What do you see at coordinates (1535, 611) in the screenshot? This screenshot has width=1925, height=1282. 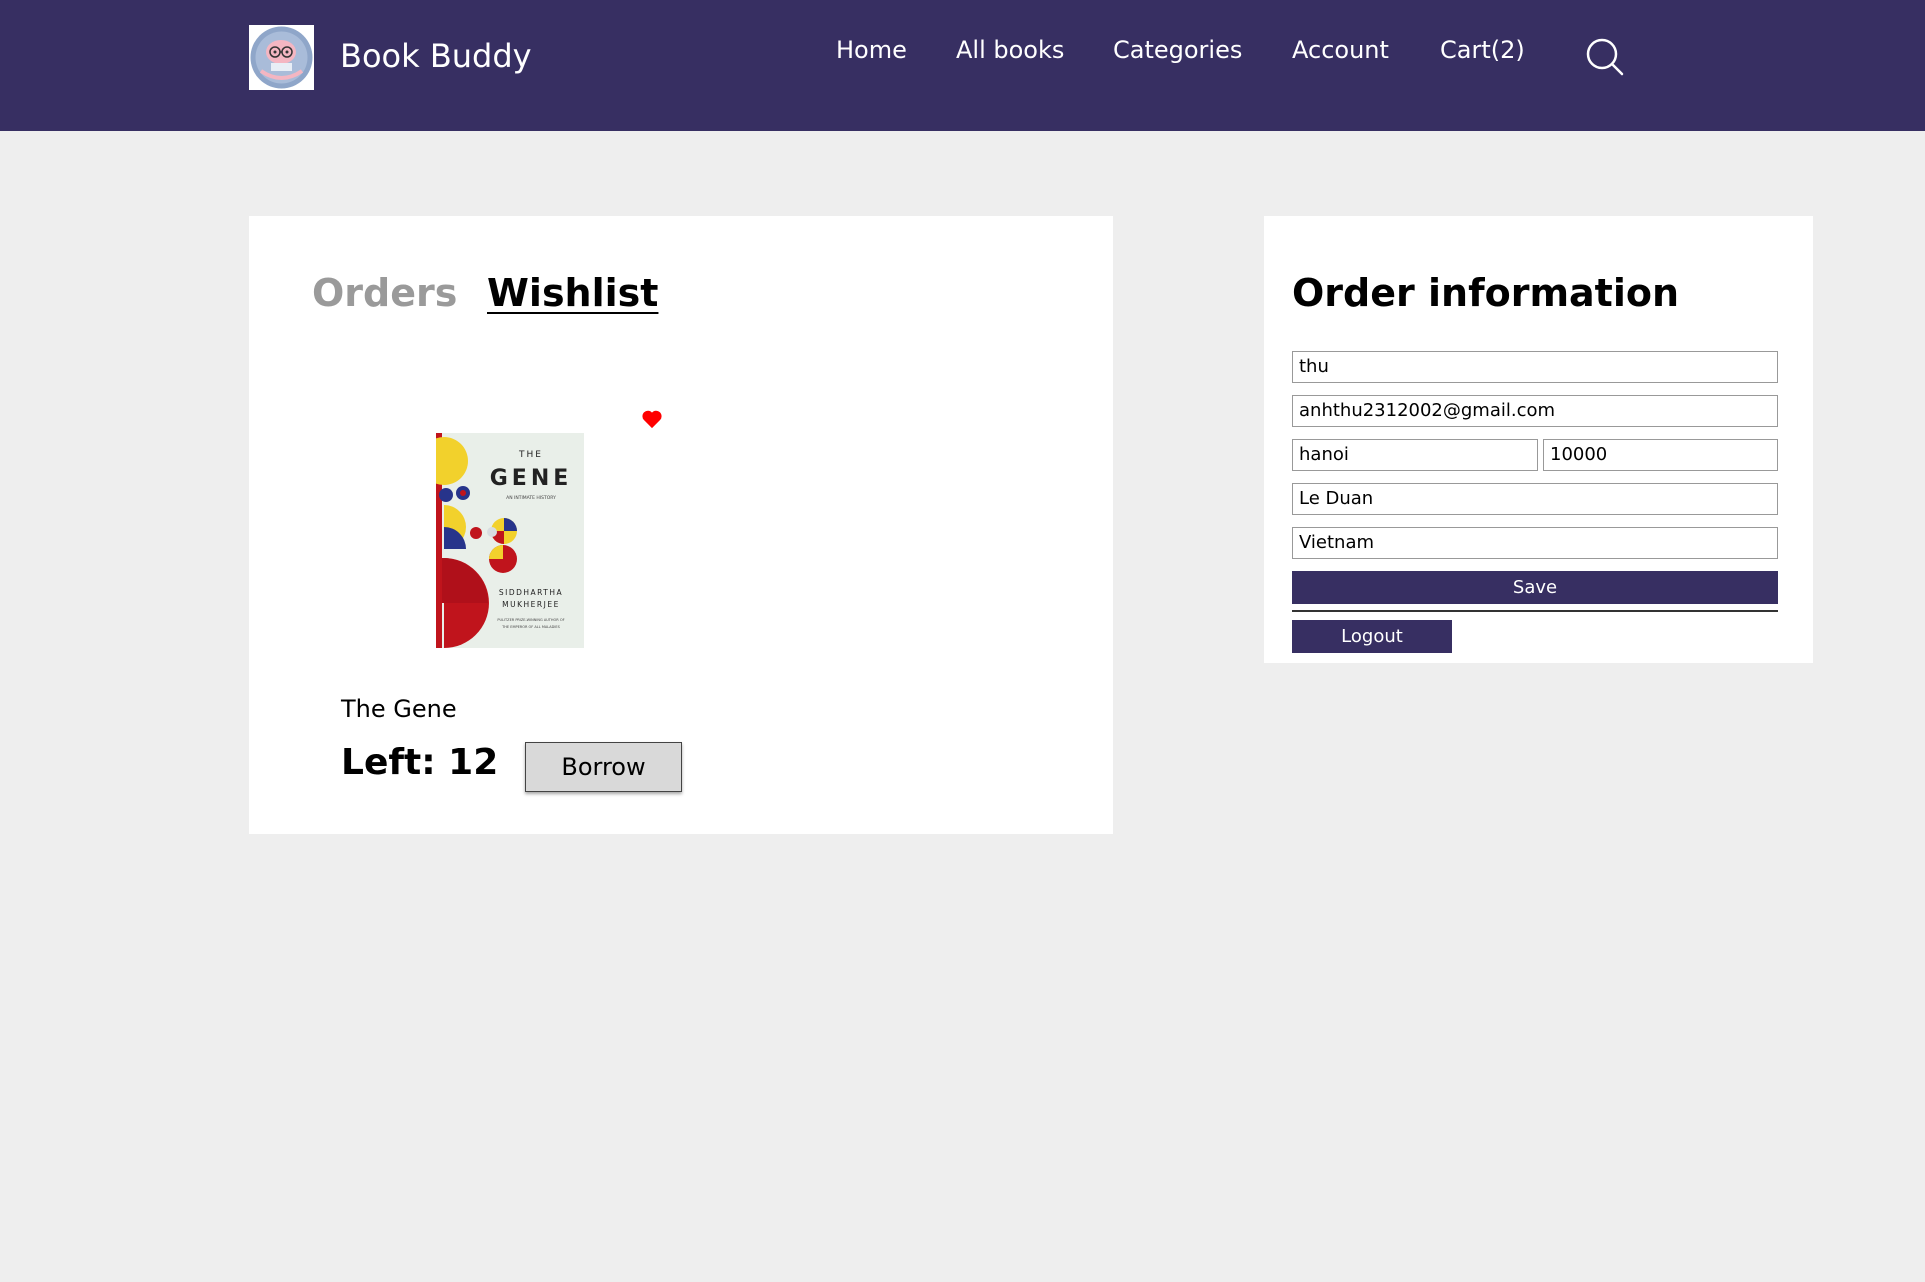 I see `divider` at bounding box center [1535, 611].